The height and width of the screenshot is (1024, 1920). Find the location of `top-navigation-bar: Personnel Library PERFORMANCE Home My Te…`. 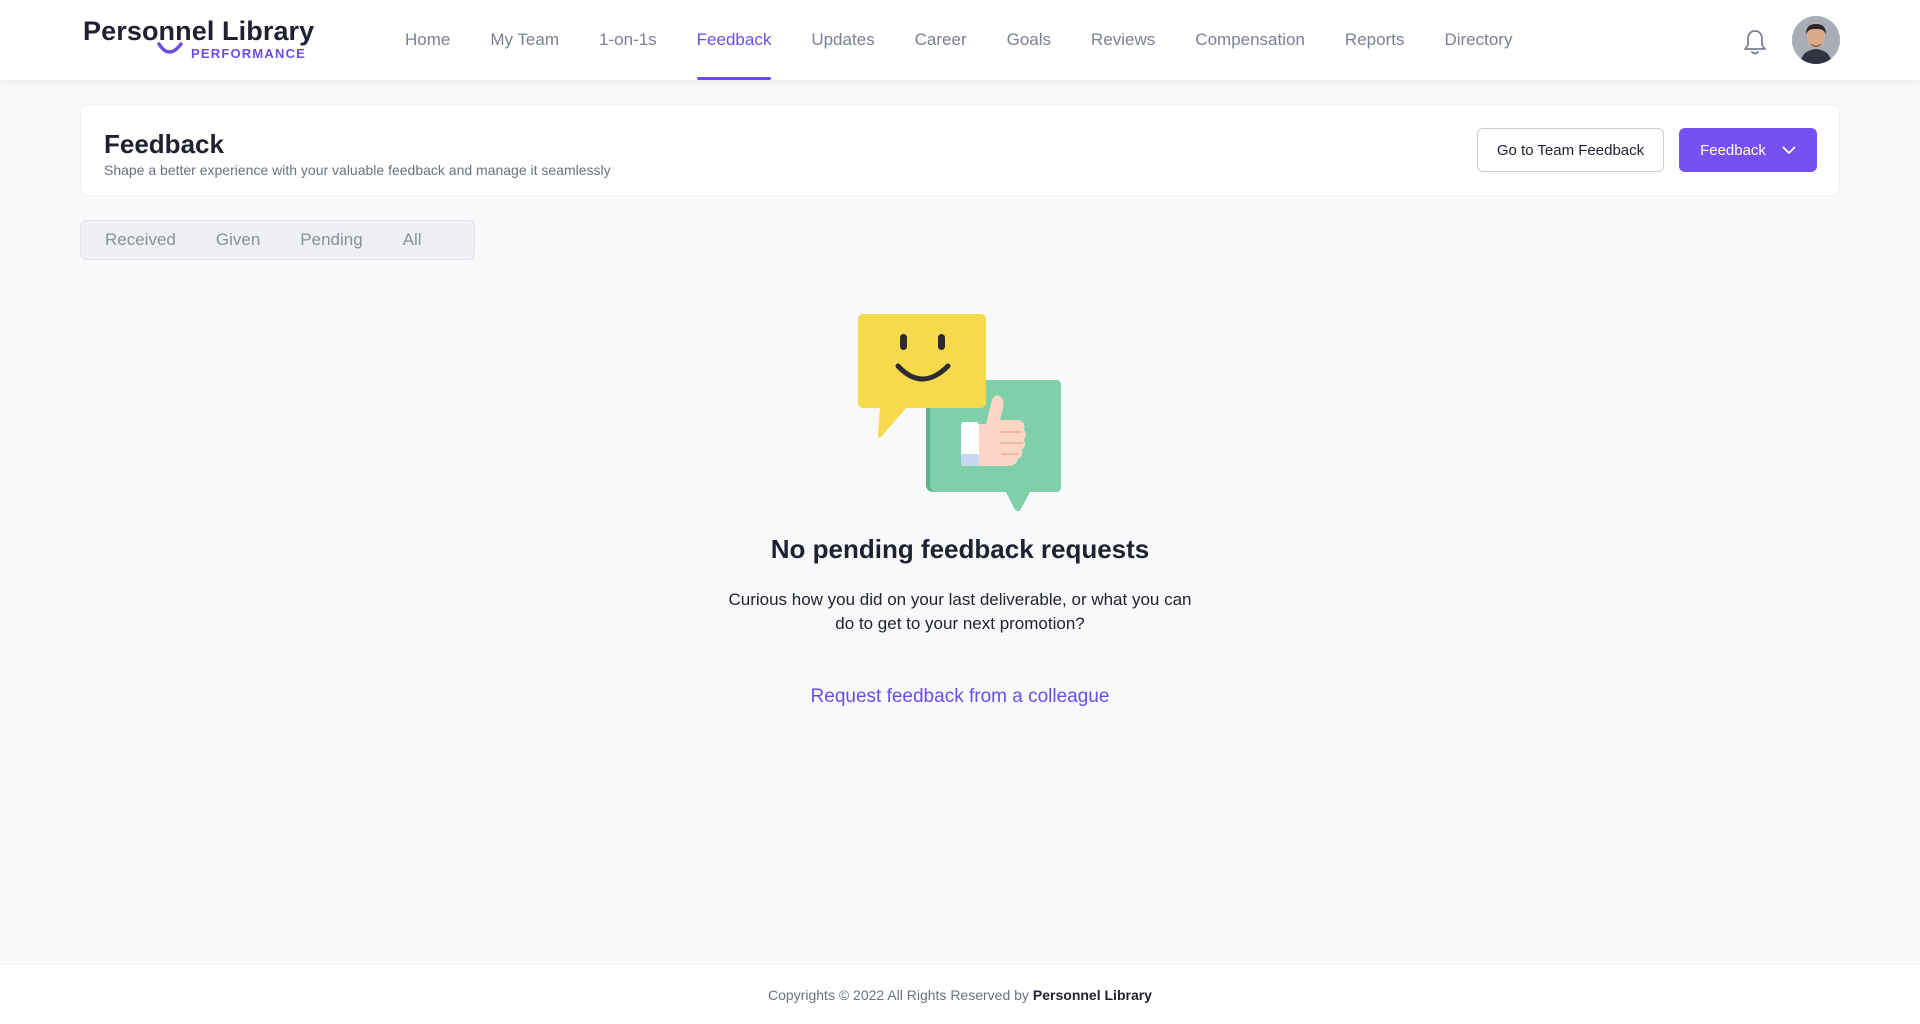

top-navigation-bar: Personnel Library PERFORMANCE Home My Te… is located at coordinates (960, 40).